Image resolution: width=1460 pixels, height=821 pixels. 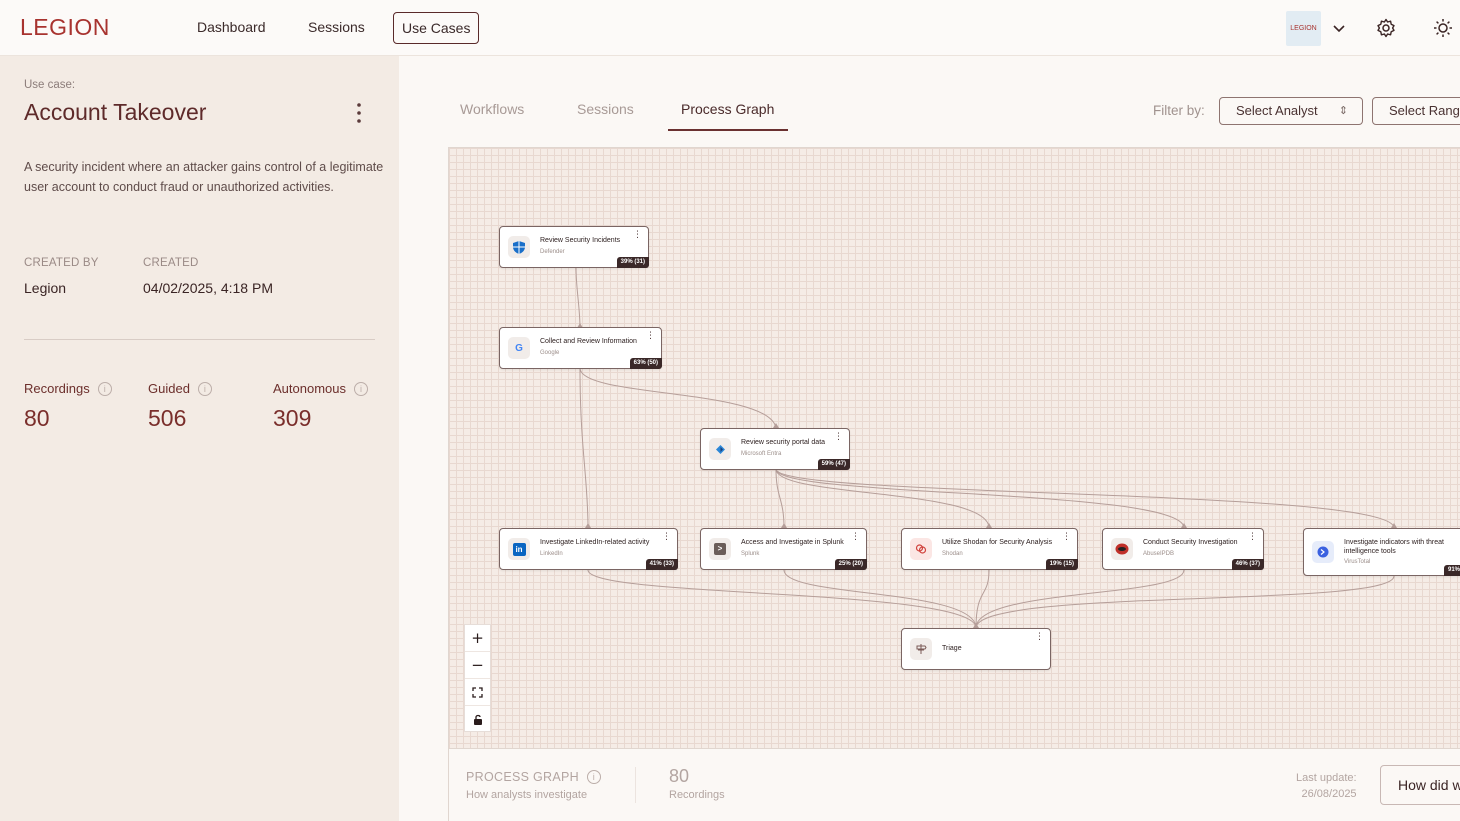 I want to click on zoom-controls: + −, so click(x=477, y=678).